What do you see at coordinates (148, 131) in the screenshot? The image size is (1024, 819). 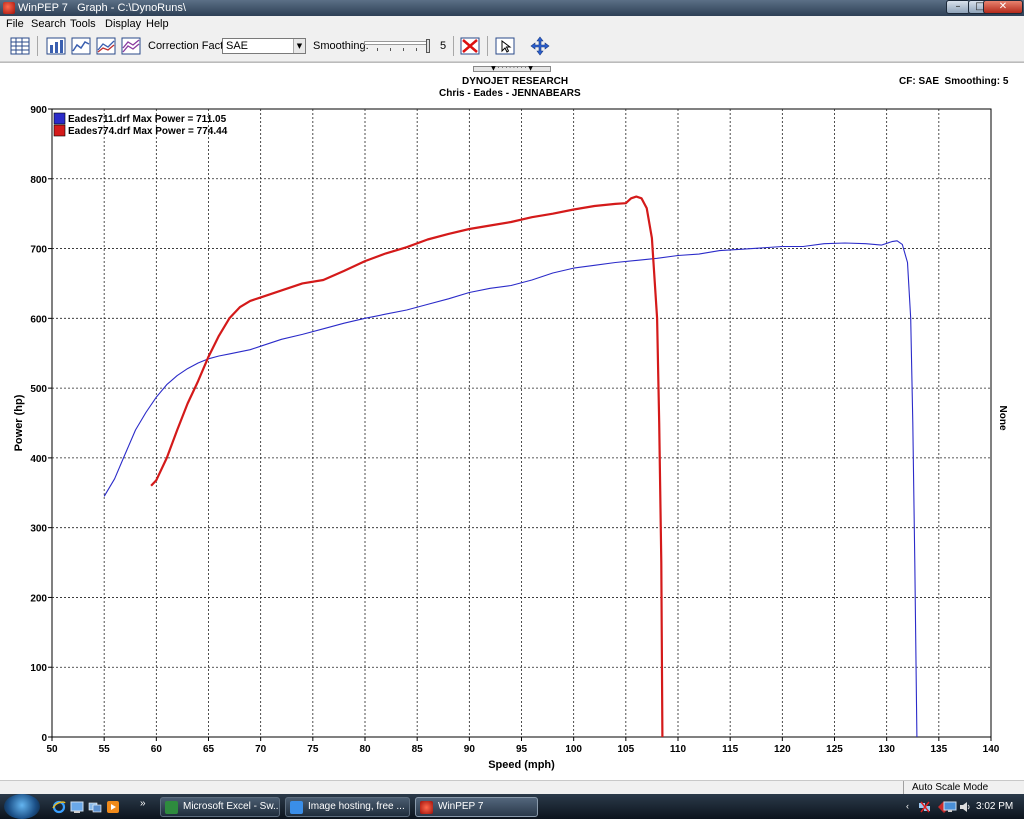 I see `legend-entry: Eades774.drf Max Power = 774.44` at bounding box center [148, 131].